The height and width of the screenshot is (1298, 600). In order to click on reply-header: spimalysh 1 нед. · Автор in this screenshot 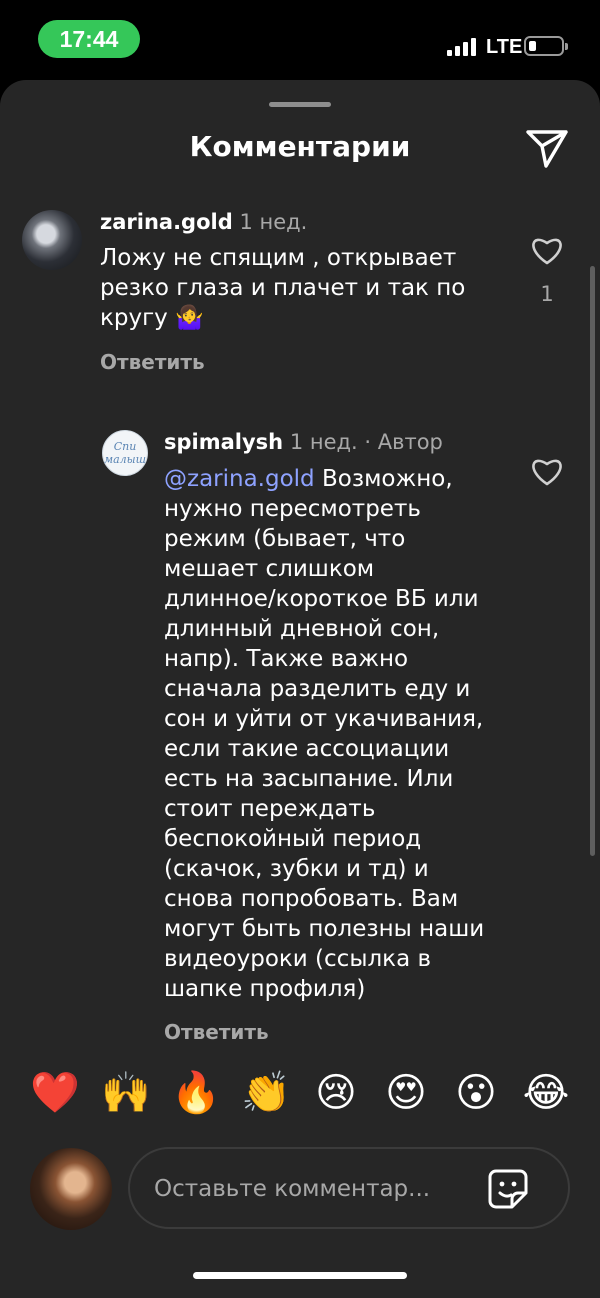, I will do `click(303, 442)`.